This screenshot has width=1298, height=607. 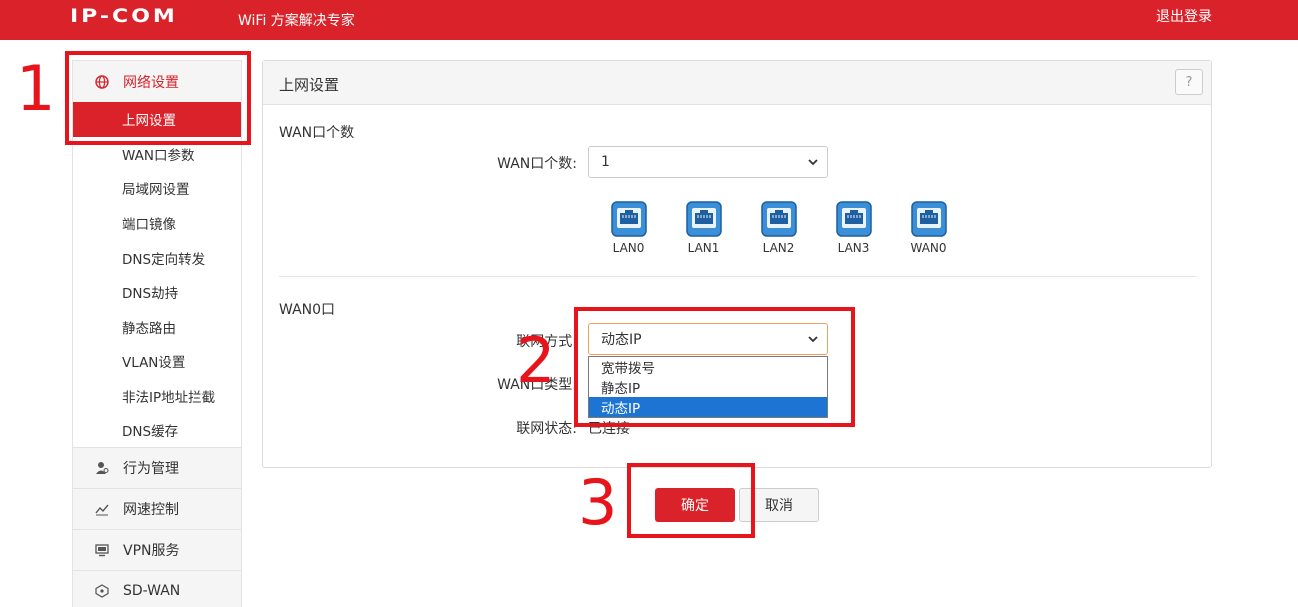 What do you see at coordinates (853, 248) in the screenshot?
I see `port-label: LAN3` at bounding box center [853, 248].